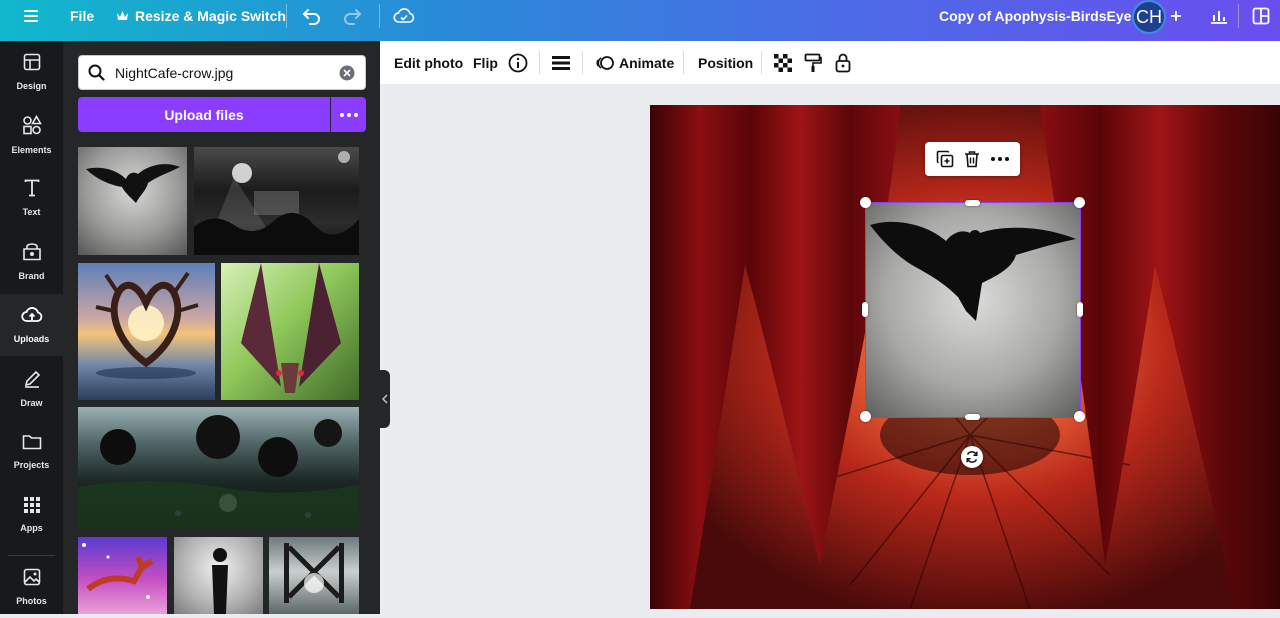  I want to click on upload-thumbnail-concert, so click(276, 201).